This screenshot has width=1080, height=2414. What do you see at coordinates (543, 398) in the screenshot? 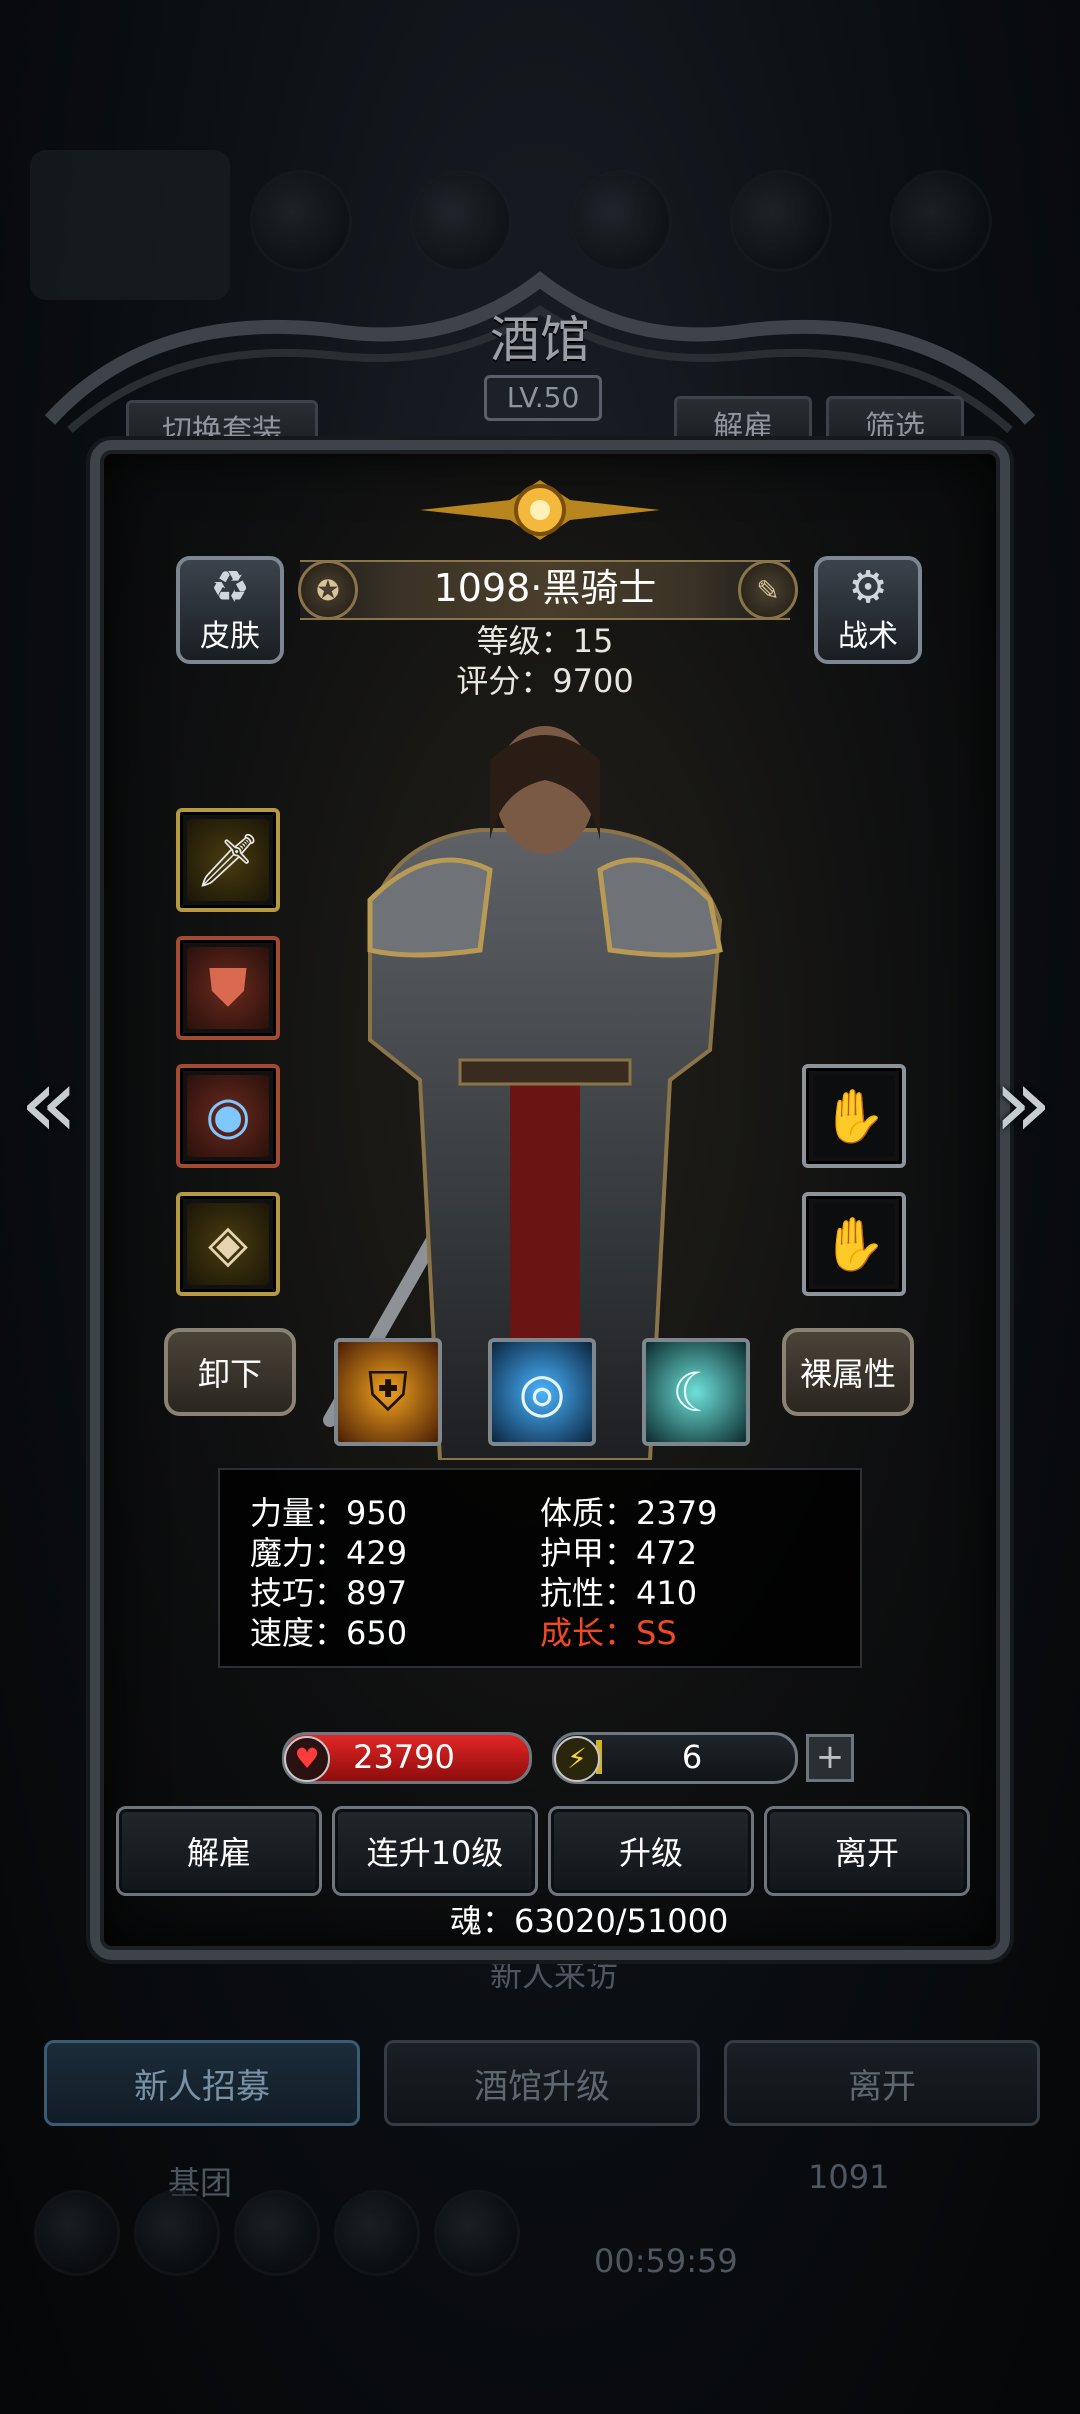
I see `tavern-level: LV.50` at bounding box center [543, 398].